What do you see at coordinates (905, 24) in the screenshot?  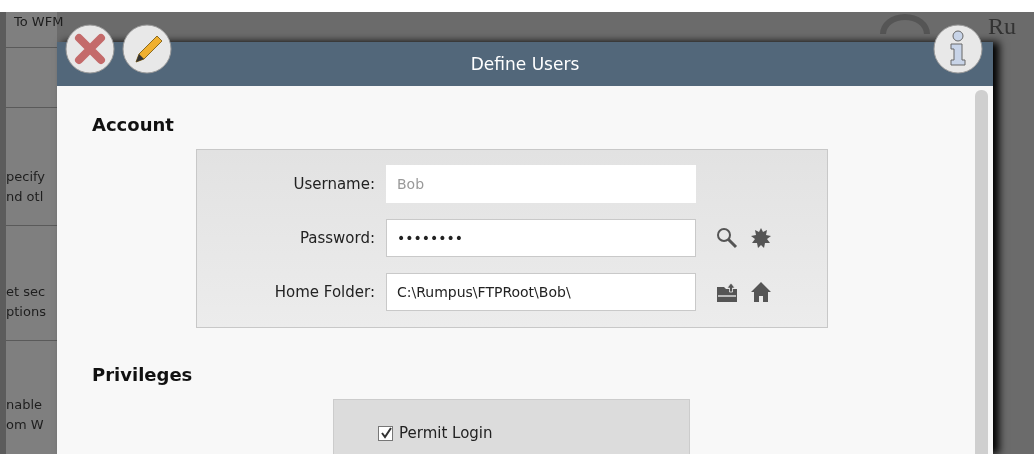 I see `logo-icon` at bounding box center [905, 24].